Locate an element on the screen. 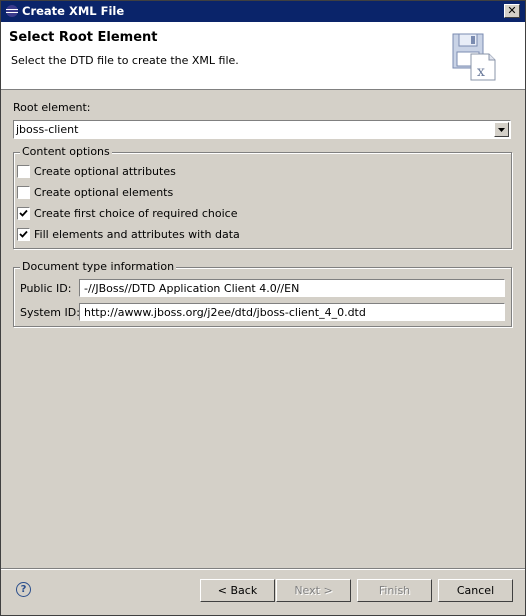 This screenshot has width=526, height=616. combo-dropdown-button is located at coordinates (501, 129).